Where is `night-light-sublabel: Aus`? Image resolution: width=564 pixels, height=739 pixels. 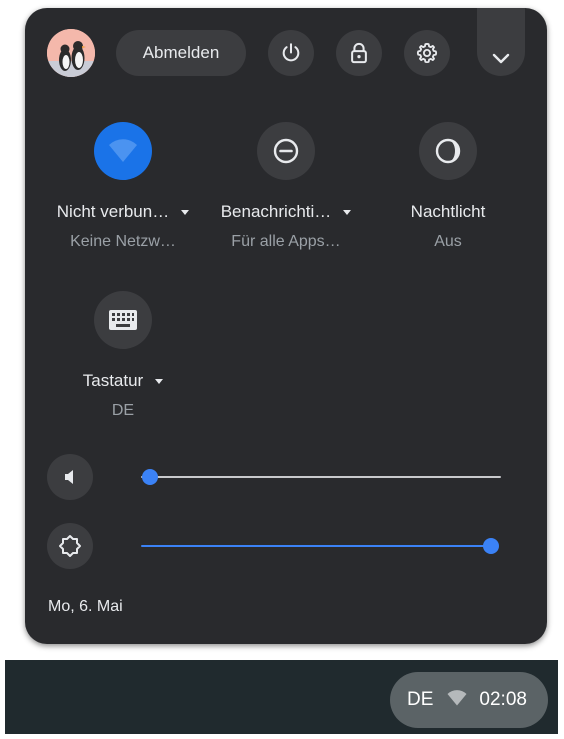 night-light-sublabel: Aus is located at coordinates (448, 241).